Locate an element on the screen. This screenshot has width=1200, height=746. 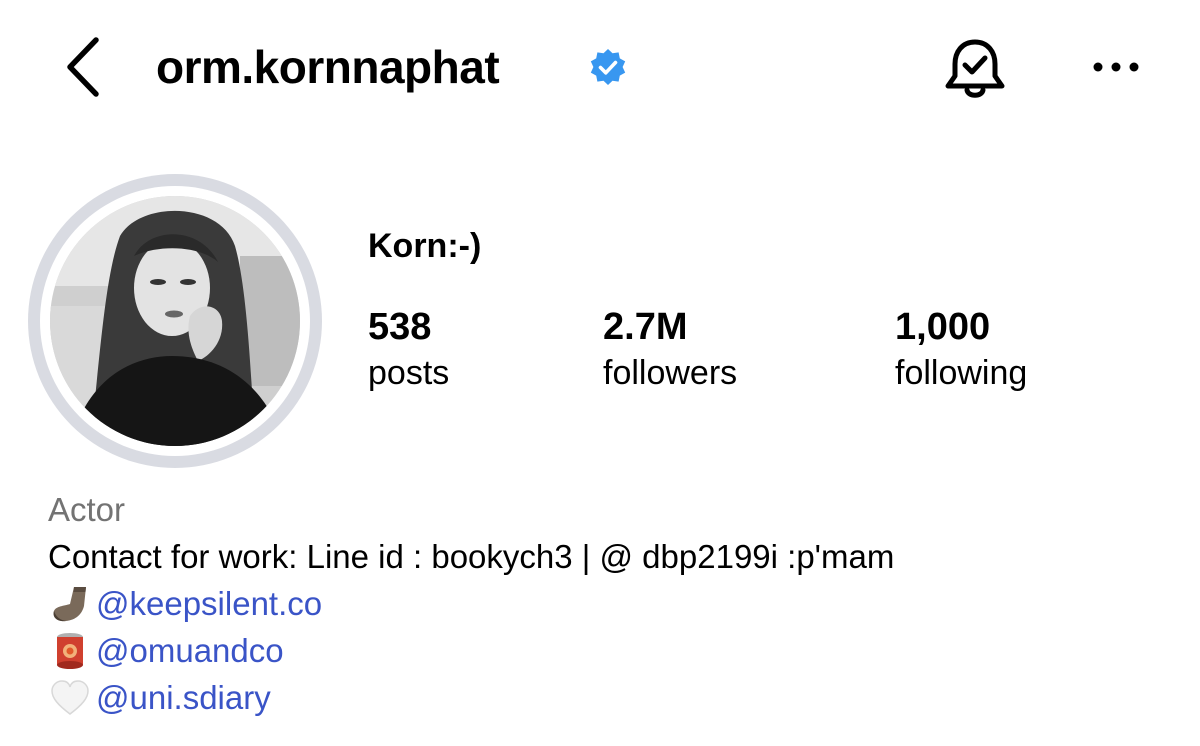
more-options-button is located at coordinates (1116, 67).